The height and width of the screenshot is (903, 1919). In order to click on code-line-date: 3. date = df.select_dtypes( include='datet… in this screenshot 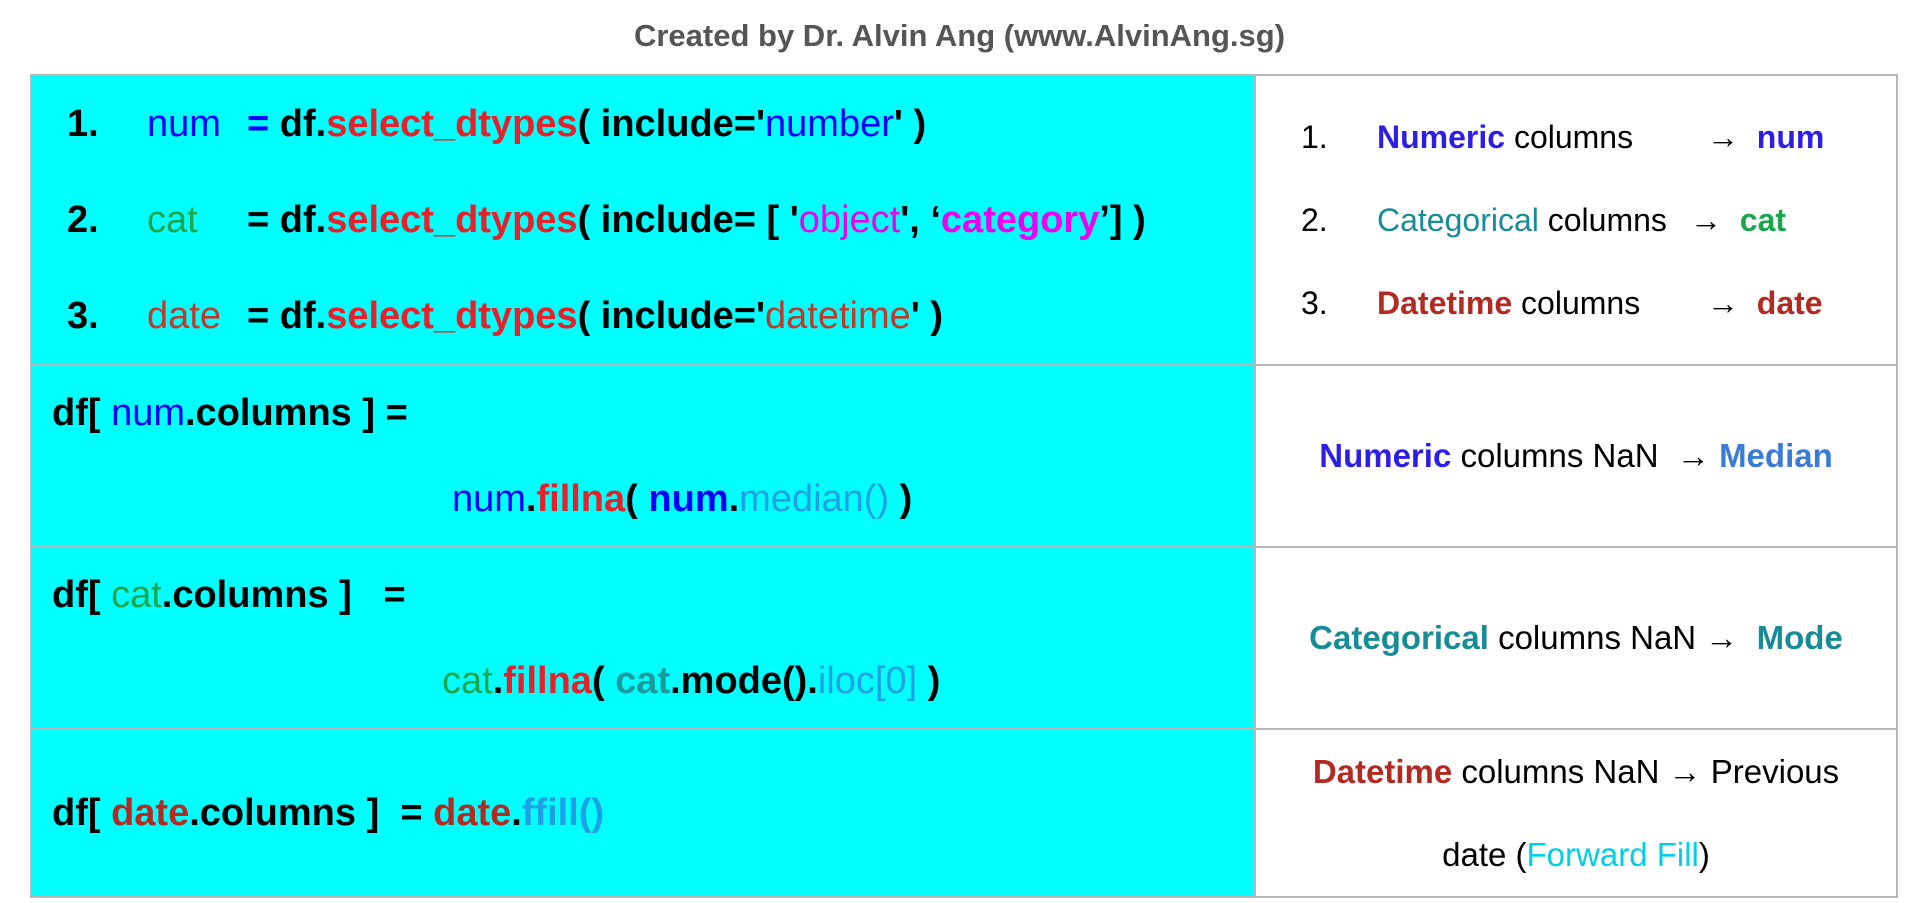, I will do `click(505, 316)`.